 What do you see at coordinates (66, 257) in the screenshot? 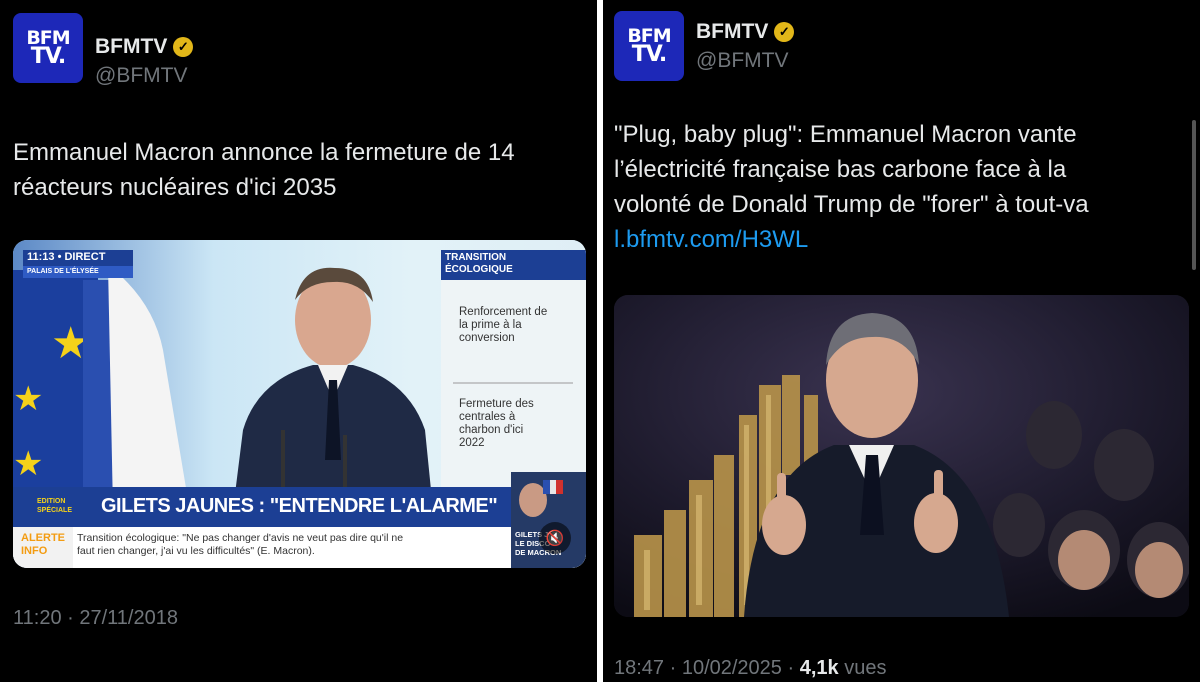
I see `live-time-text: 11:13 • DIRECT` at bounding box center [66, 257].